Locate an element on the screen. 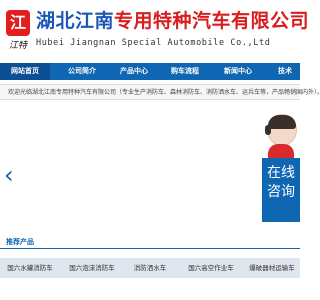  logo-mark: 江 is located at coordinates (18, 23).